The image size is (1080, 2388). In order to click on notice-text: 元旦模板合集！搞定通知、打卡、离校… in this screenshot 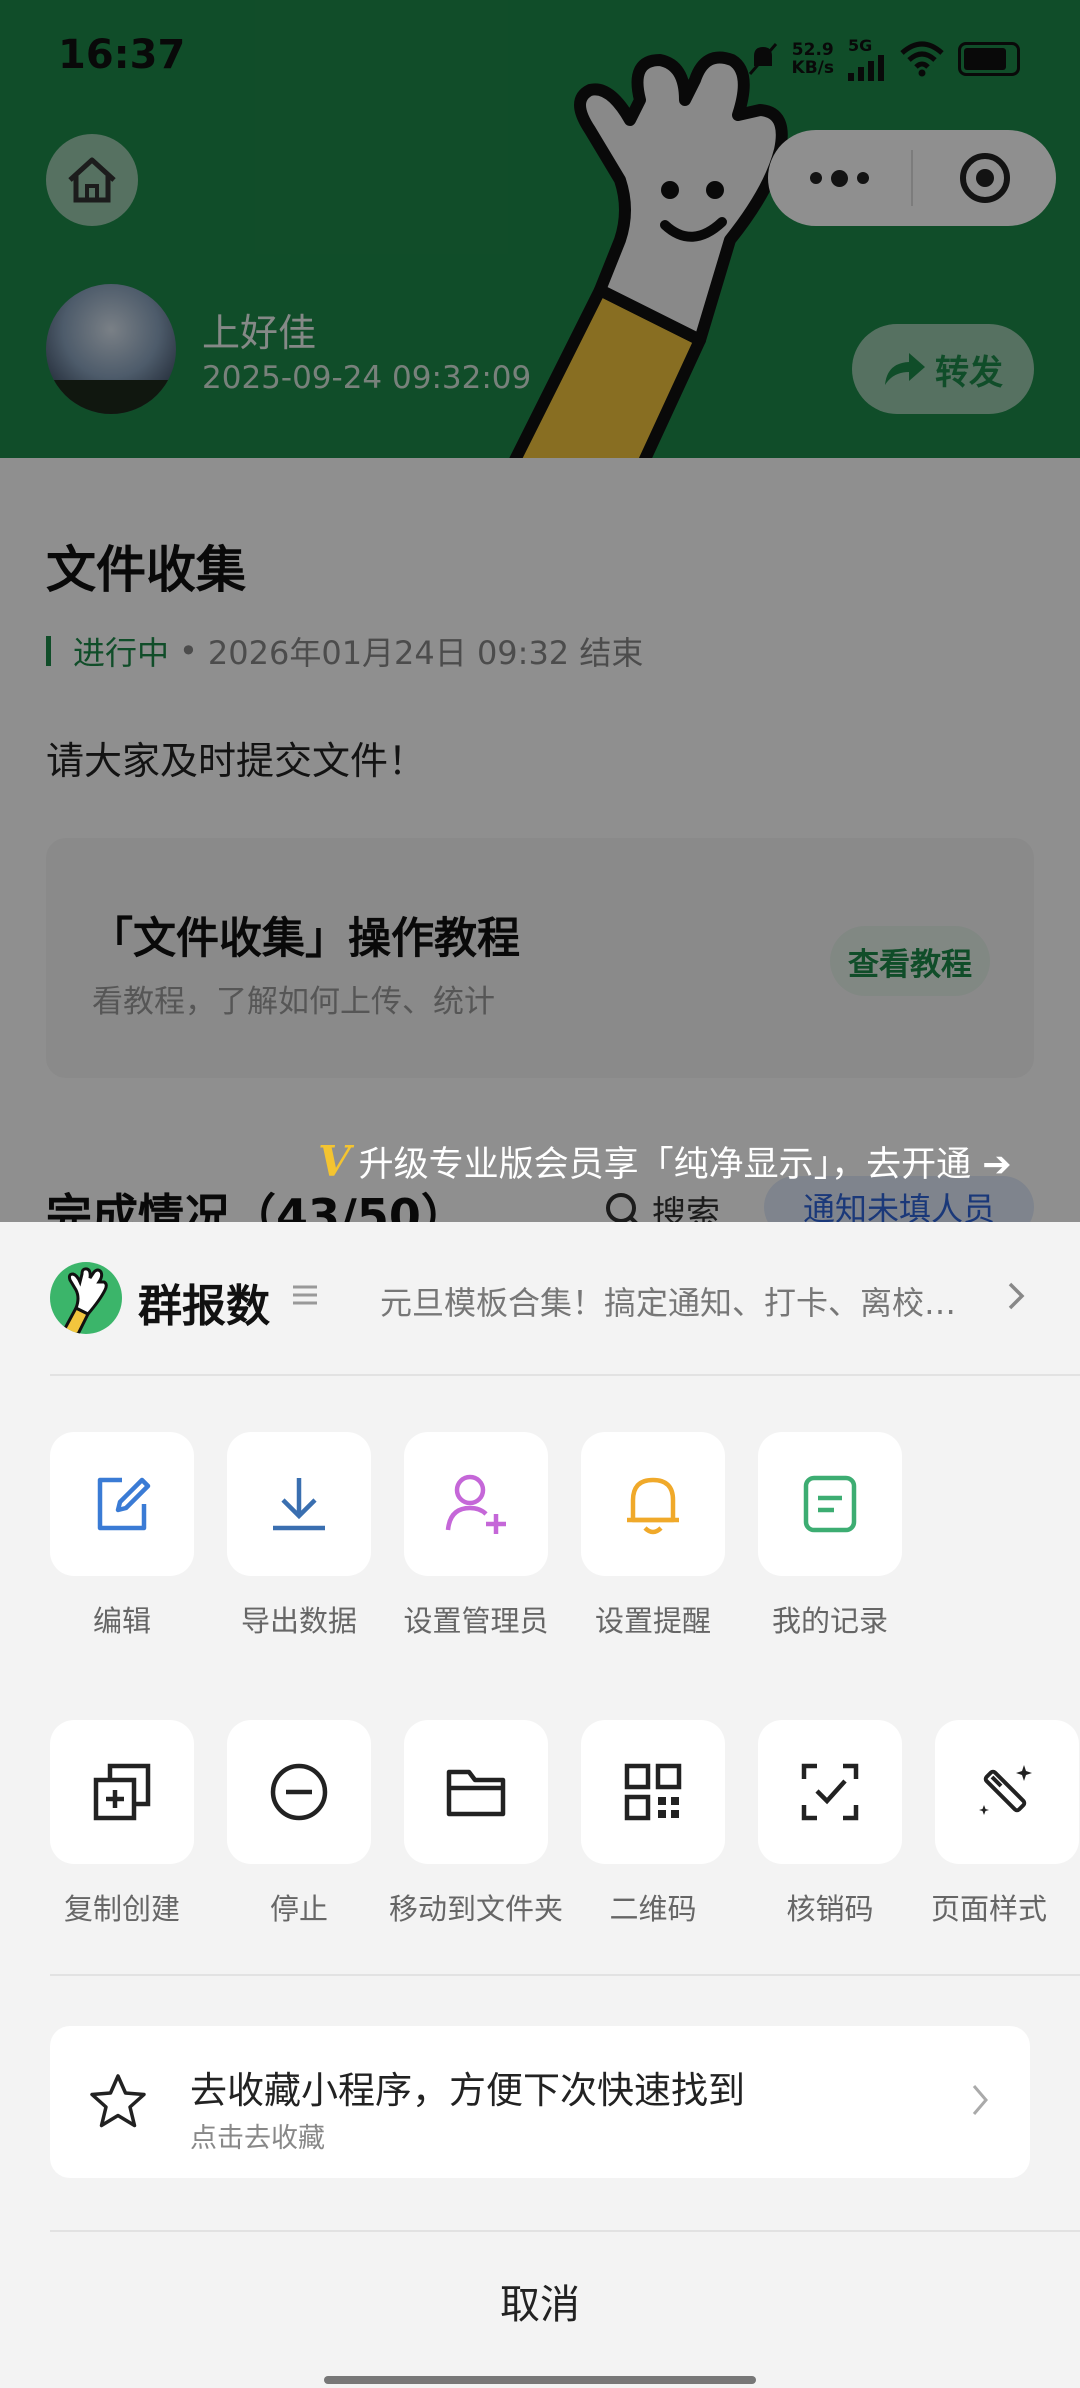, I will do `click(680, 1301)`.